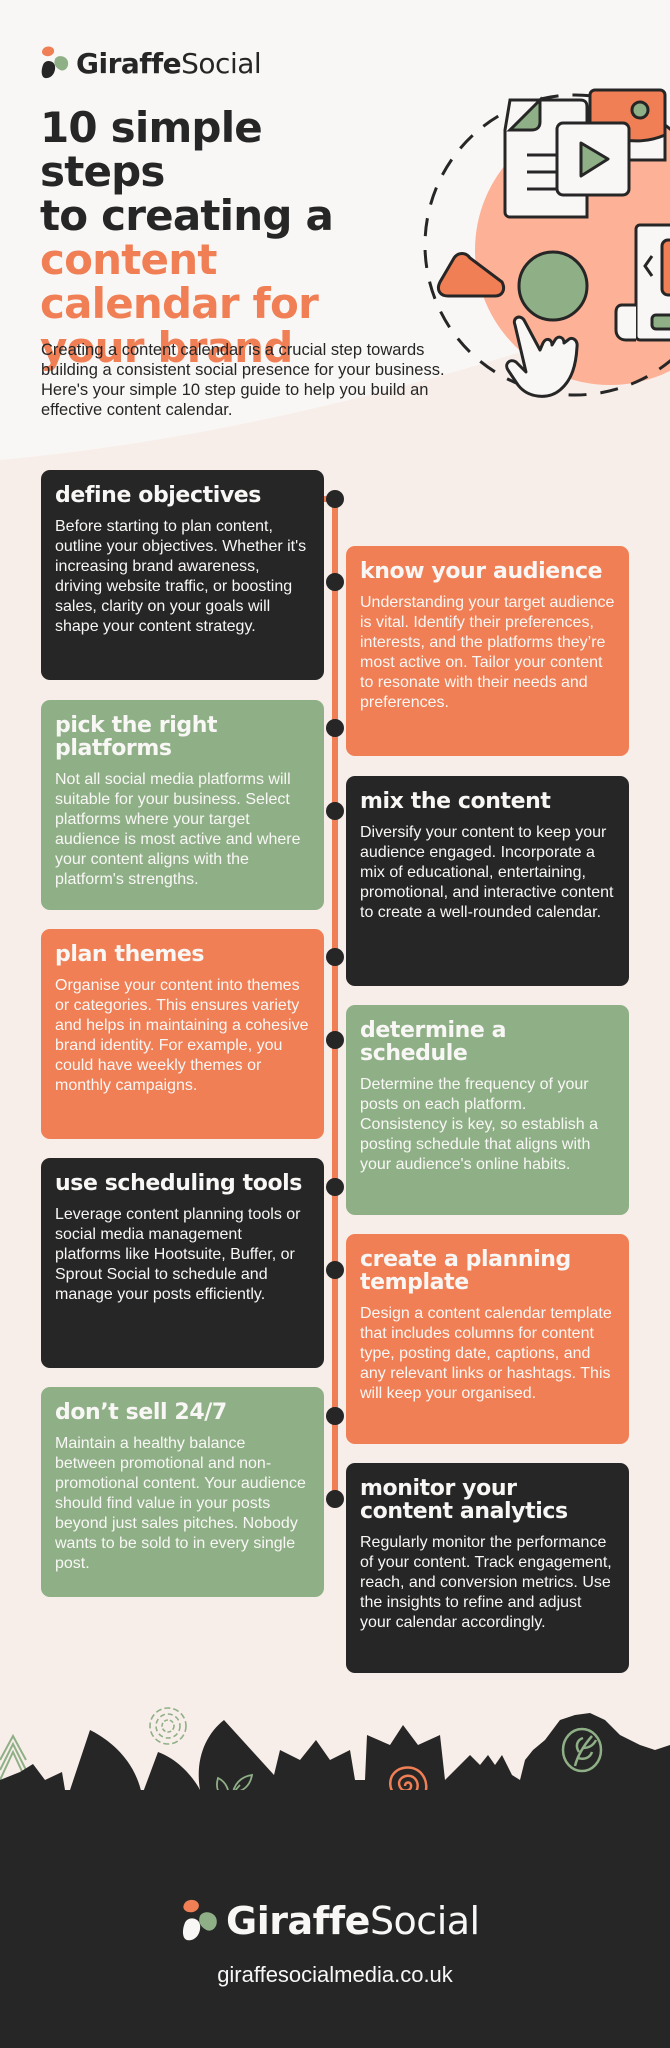 The image size is (670, 2048). What do you see at coordinates (481, 571) in the screenshot?
I see `step-title: know your audience` at bounding box center [481, 571].